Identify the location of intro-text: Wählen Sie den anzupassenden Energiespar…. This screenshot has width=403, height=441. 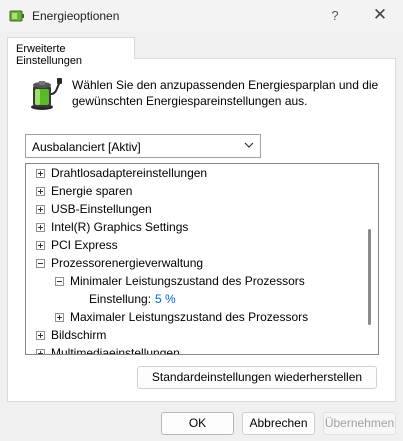
(225, 93).